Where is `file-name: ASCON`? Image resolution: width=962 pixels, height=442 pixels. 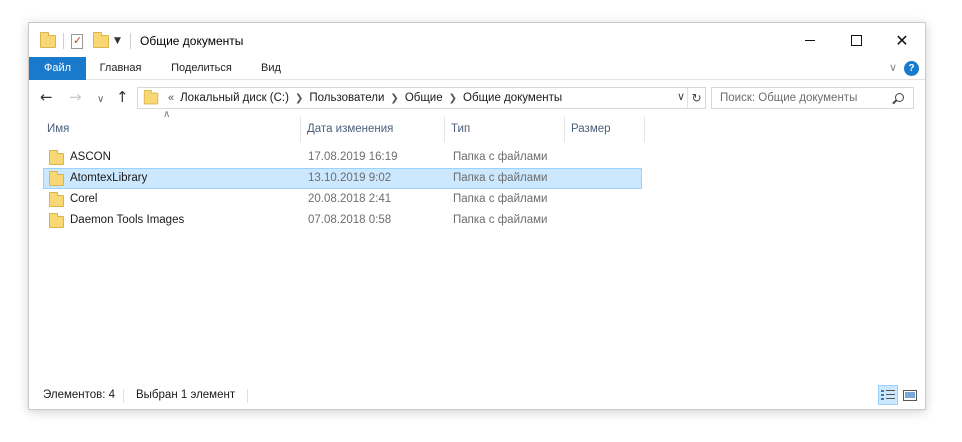
file-name: ASCON is located at coordinates (90, 157).